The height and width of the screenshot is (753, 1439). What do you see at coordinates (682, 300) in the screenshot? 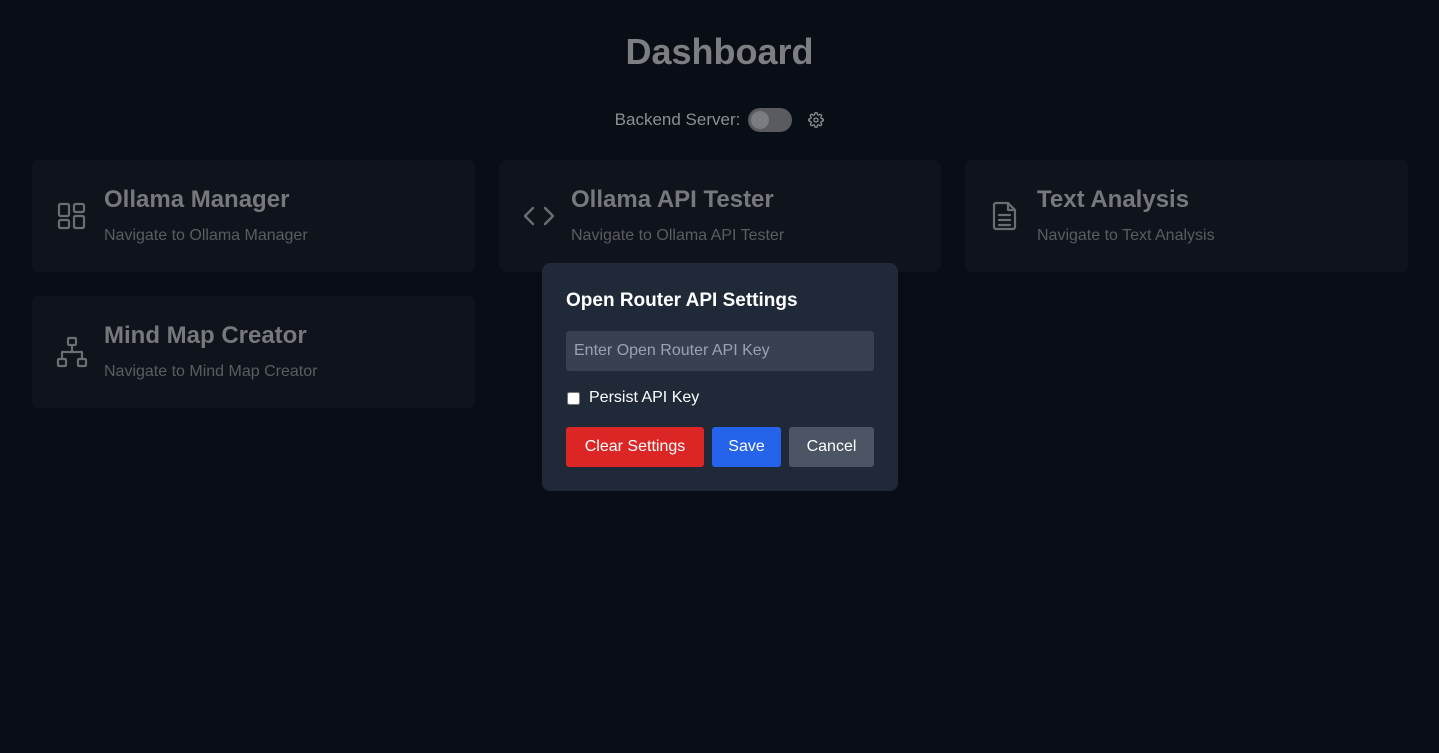
I see `modal-title: Open Router API Settings` at bounding box center [682, 300].